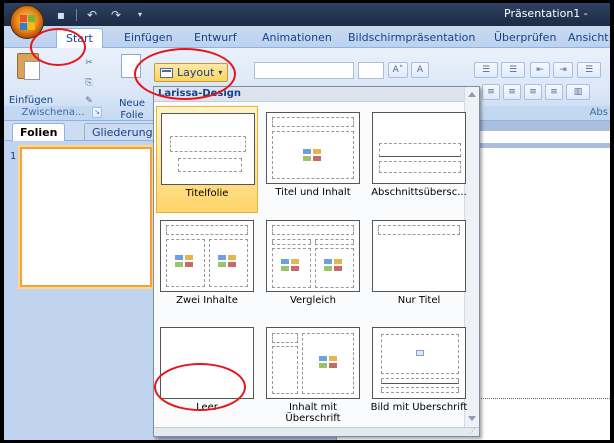 The height and width of the screenshot is (443, 614). What do you see at coordinates (97, 112) in the screenshot?
I see `dialog-launcher-icon: ↘` at bounding box center [97, 112].